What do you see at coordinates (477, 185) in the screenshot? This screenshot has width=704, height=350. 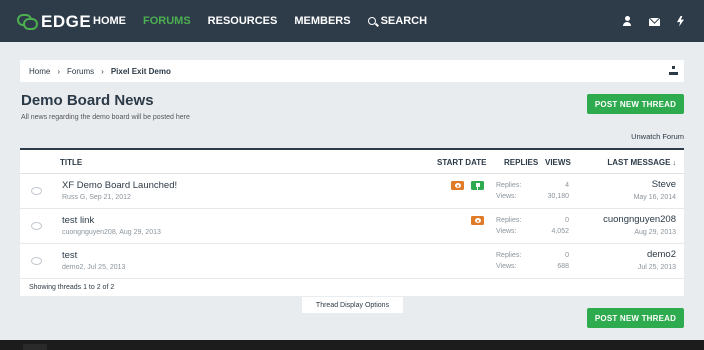 I see `sticky-pin-icon` at bounding box center [477, 185].